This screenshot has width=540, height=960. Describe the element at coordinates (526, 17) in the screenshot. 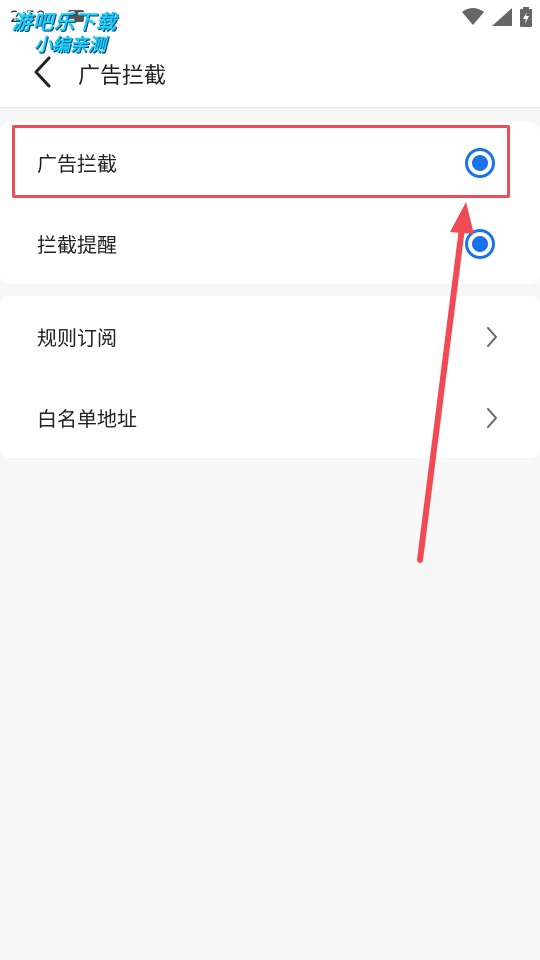

I see `battery-charging-icon` at that location.